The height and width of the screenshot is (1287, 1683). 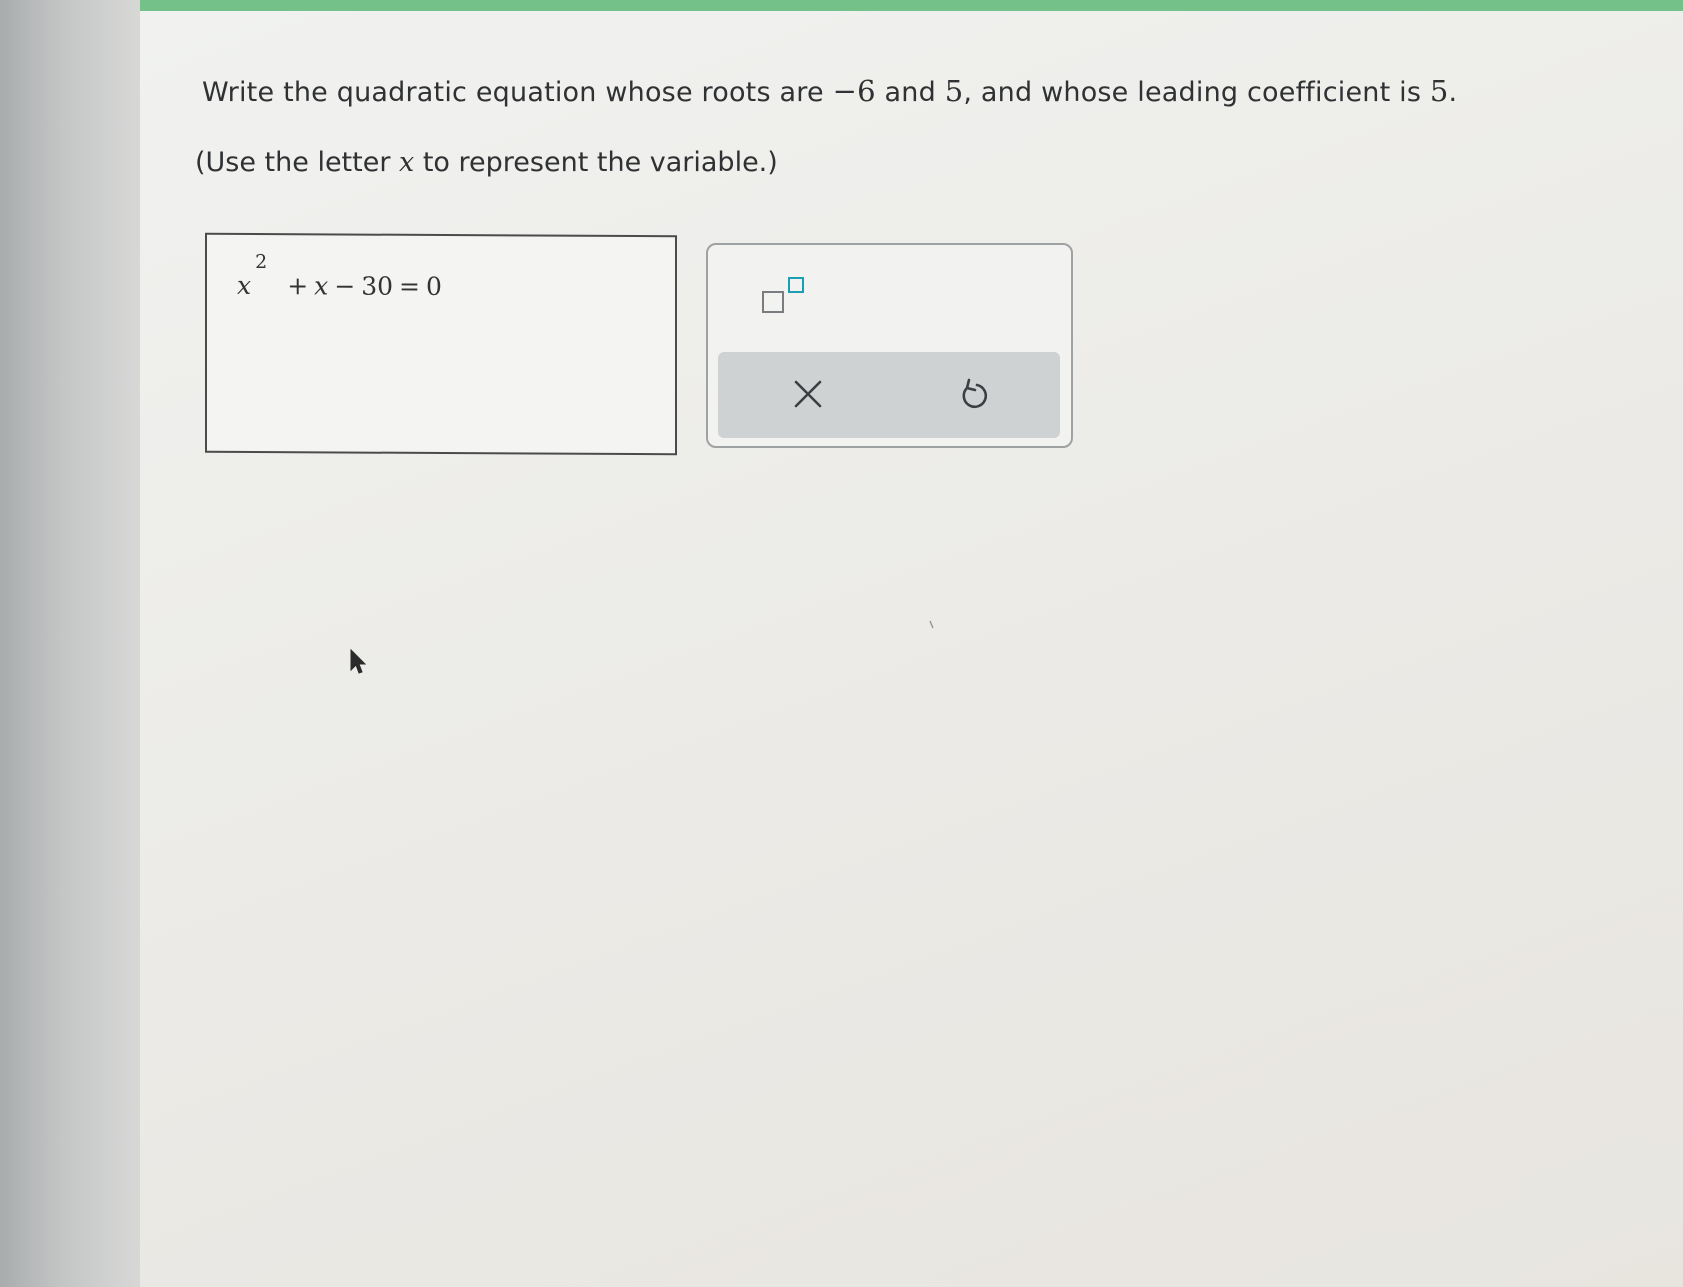 I want to click on answer-plus: +, so click(x=298, y=286).